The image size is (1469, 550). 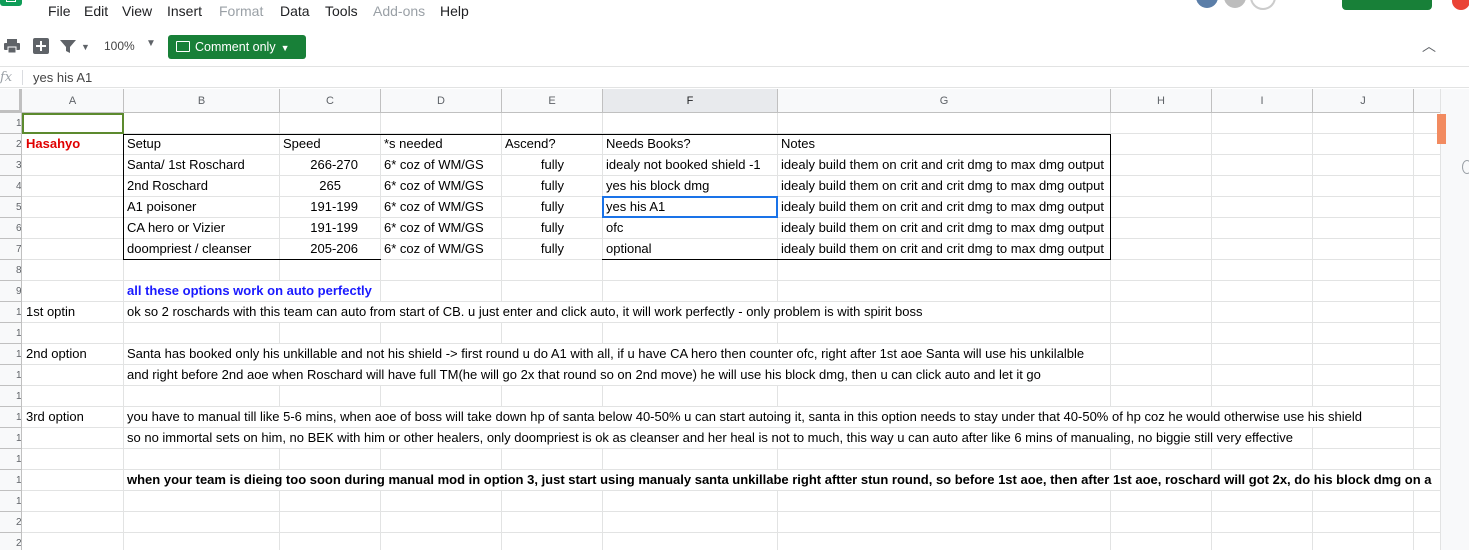 What do you see at coordinates (241, 11) in the screenshot?
I see `menu-format: Format` at bounding box center [241, 11].